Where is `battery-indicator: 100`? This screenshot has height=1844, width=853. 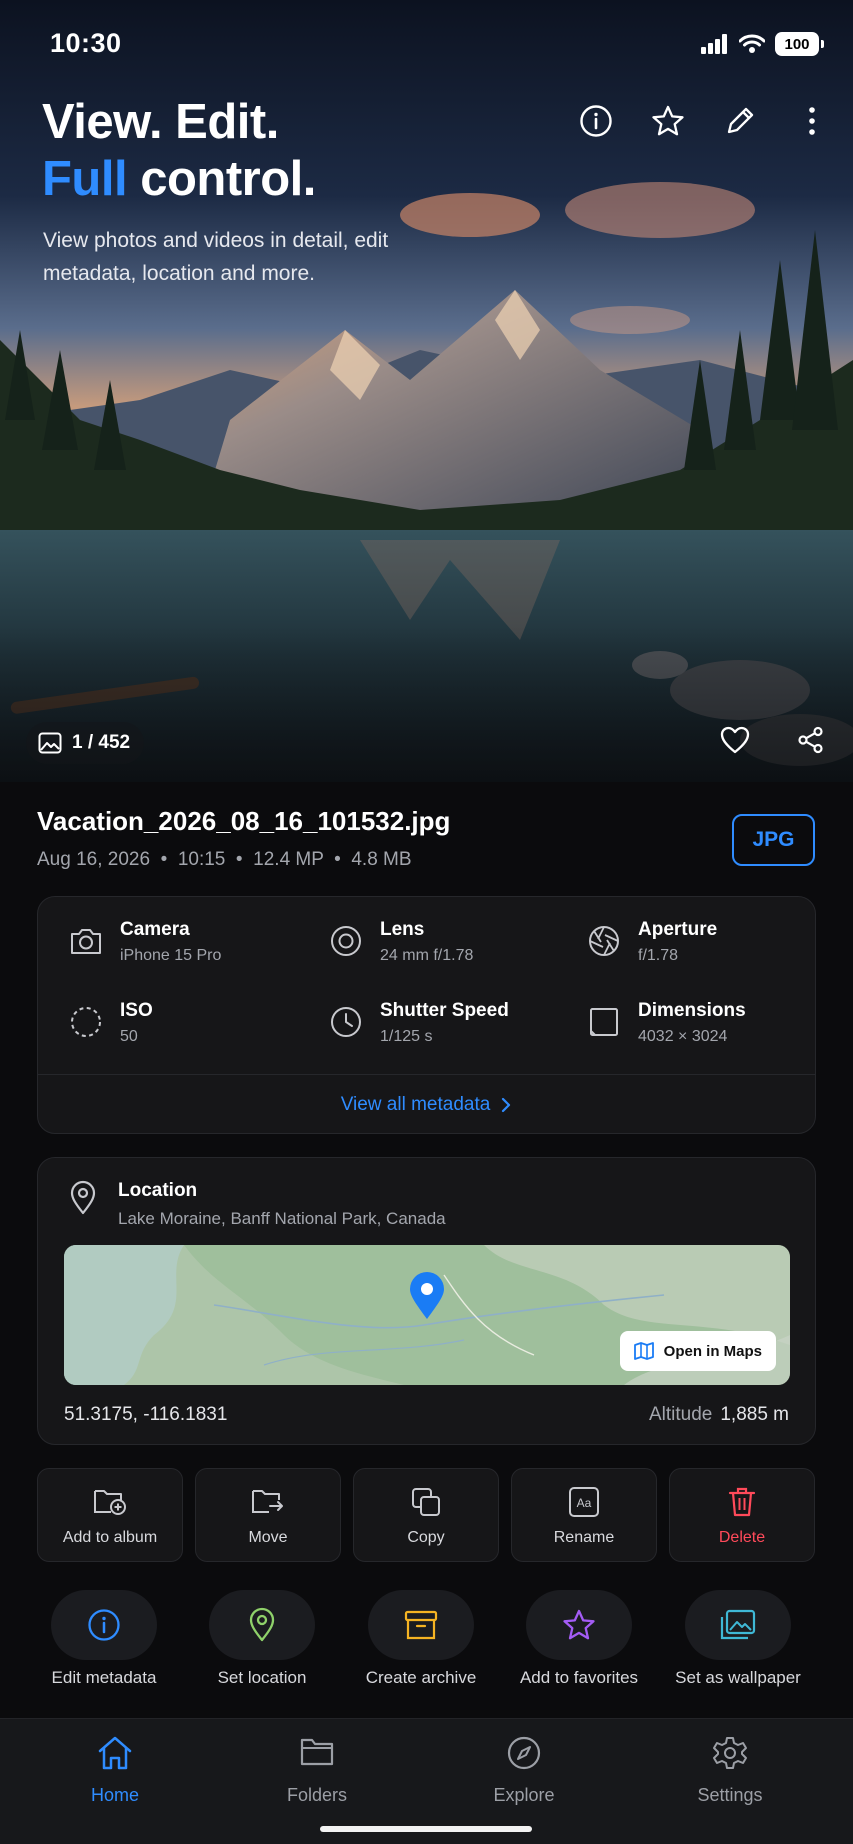 battery-indicator: 100 is located at coordinates (799, 44).